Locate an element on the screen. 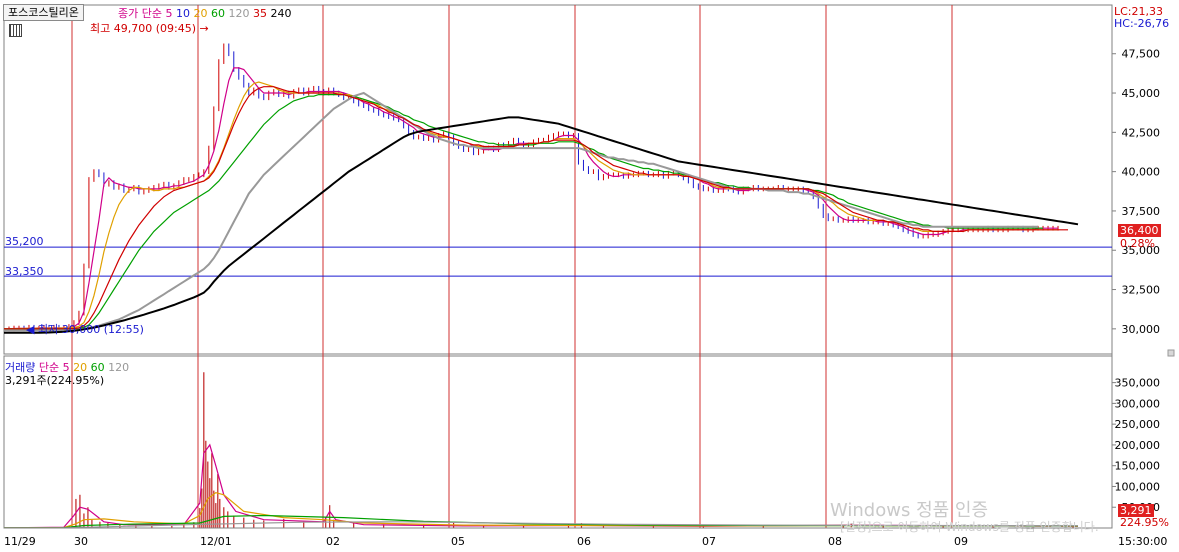  x-axis-label: 11/29 is located at coordinates (20, 541).